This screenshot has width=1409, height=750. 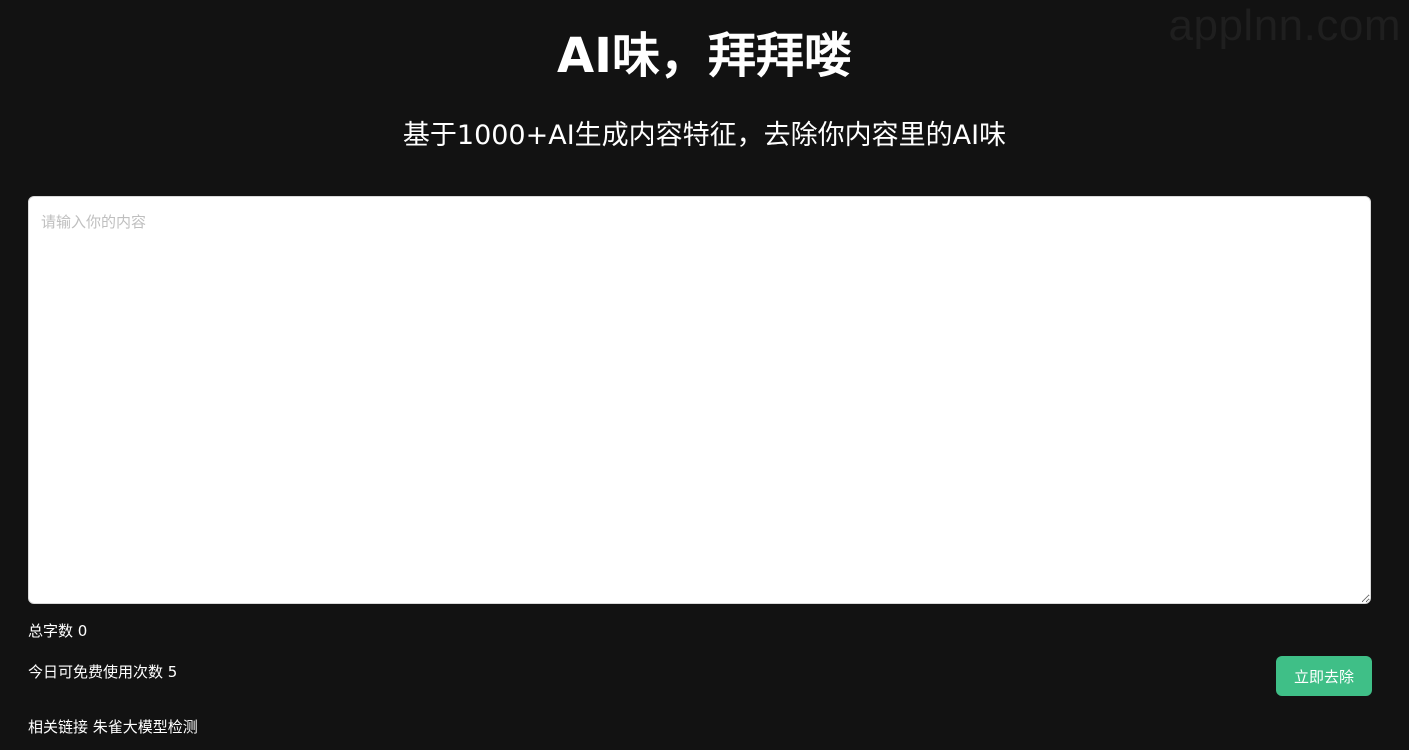 I want to click on related-links-label: 相关链接, so click(x=58, y=727).